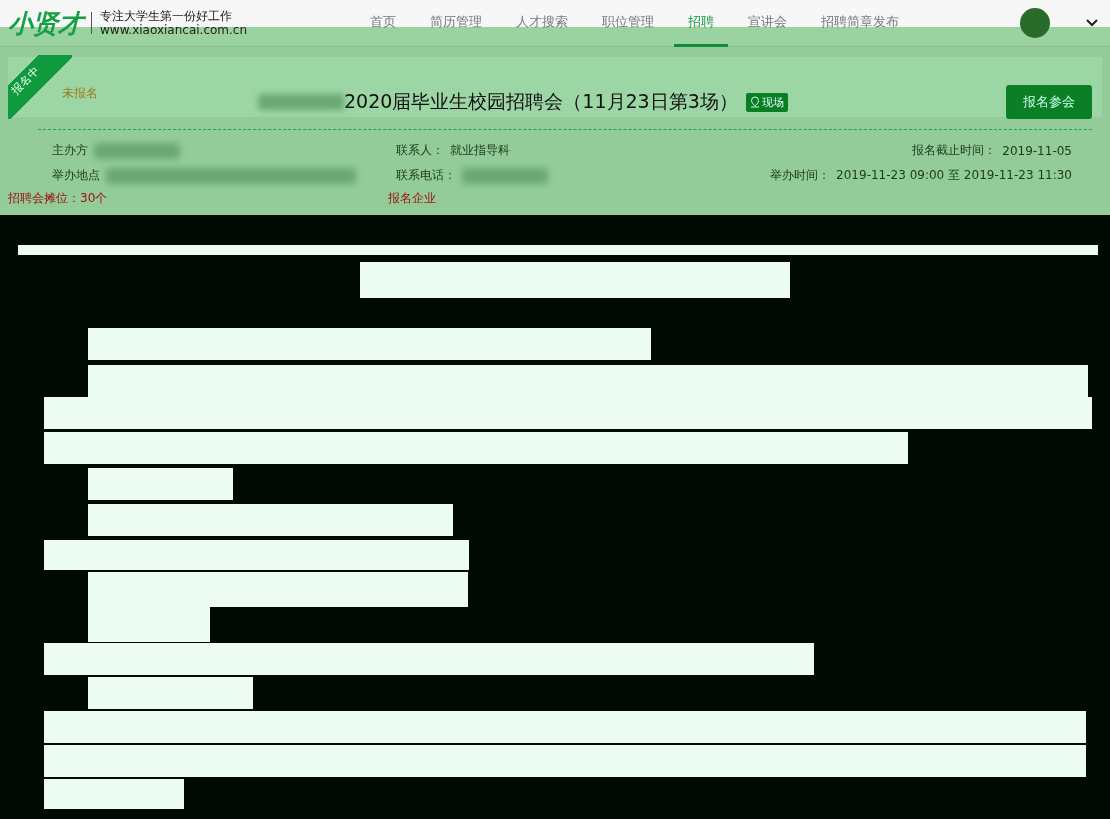 The height and width of the screenshot is (819, 1110). Describe the element at coordinates (420, 150) in the screenshot. I see `detail-label: 联系人：` at that location.